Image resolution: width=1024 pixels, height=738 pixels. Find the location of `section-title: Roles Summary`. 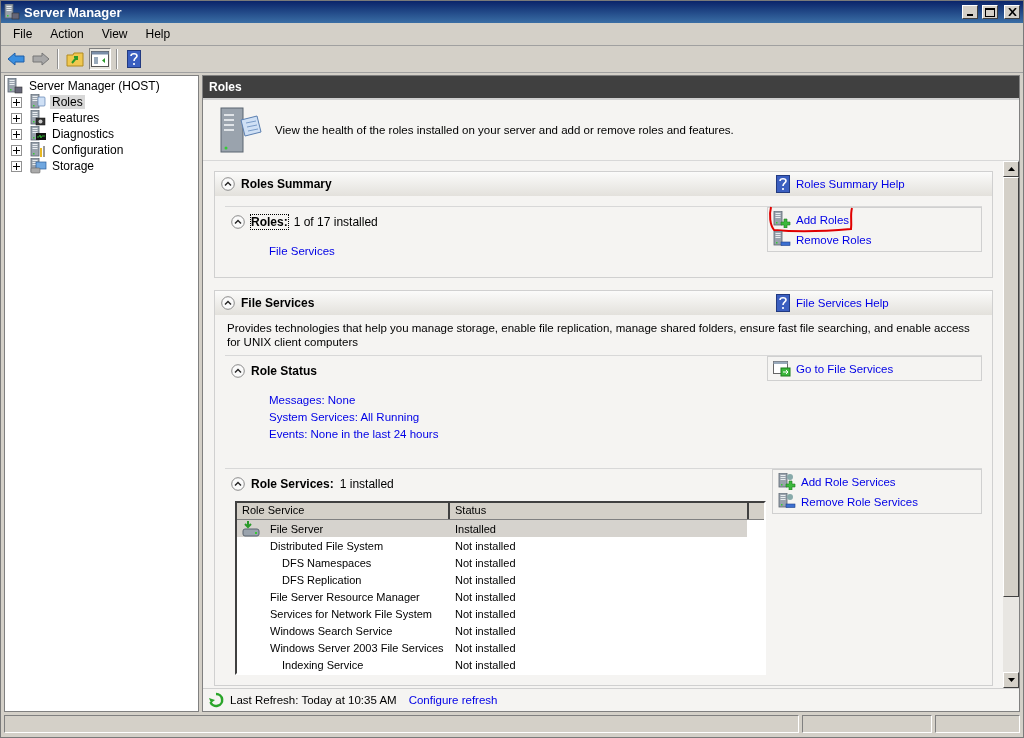

section-title: Roles Summary is located at coordinates (287, 184).